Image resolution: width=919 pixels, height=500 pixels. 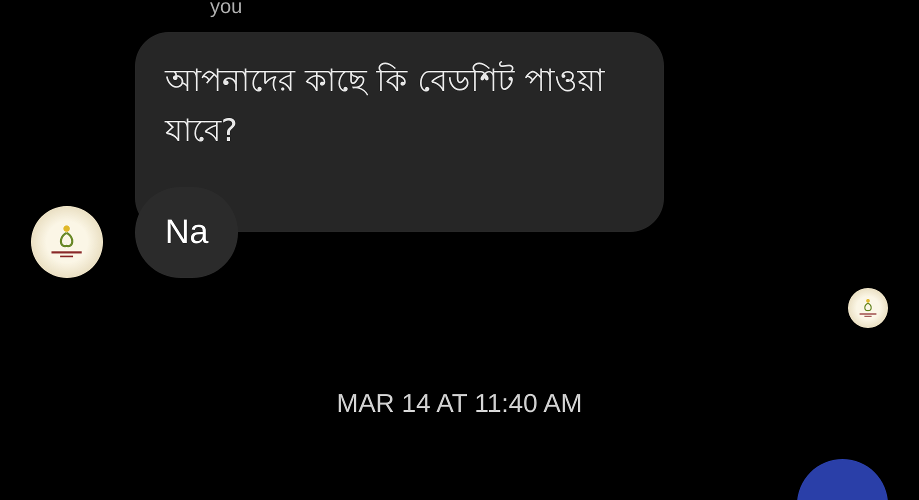 What do you see at coordinates (460, 403) in the screenshot?
I see `timestamp: MAR 14 AT 11:40 AM` at bounding box center [460, 403].